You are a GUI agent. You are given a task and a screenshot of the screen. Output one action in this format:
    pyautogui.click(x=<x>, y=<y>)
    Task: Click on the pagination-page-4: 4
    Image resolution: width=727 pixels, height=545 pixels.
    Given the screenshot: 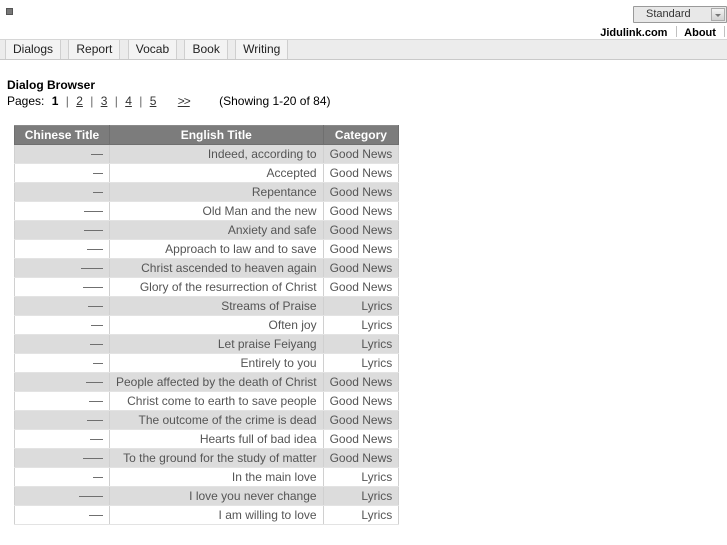 What is the action you would take?
    pyautogui.click(x=128, y=101)
    